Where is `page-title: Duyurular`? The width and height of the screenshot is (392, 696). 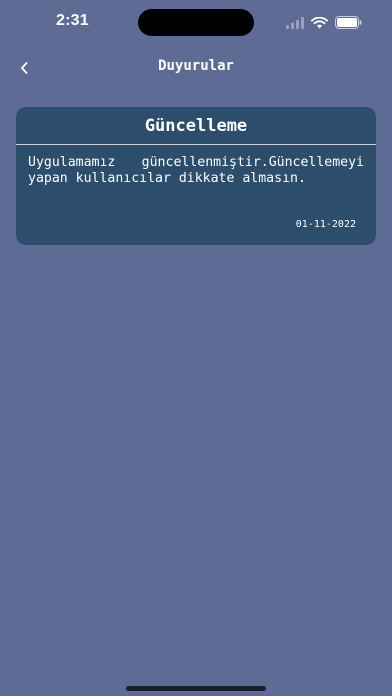
page-title: Duyurular is located at coordinates (196, 66).